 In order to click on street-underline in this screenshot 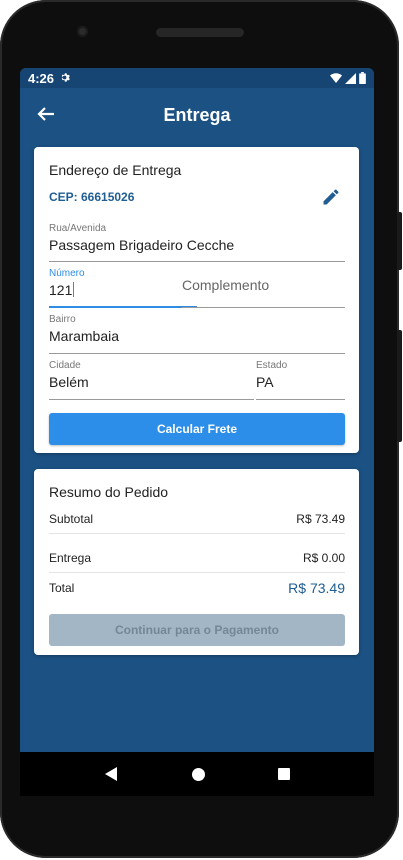, I will do `click(197, 261)`.